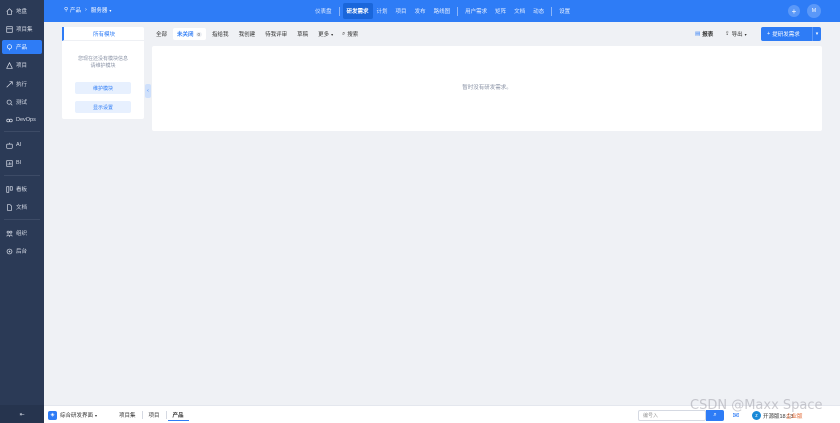 The width and height of the screenshot is (840, 423). I want to click on sidebar-item-label: 项目, so click(22, 66).